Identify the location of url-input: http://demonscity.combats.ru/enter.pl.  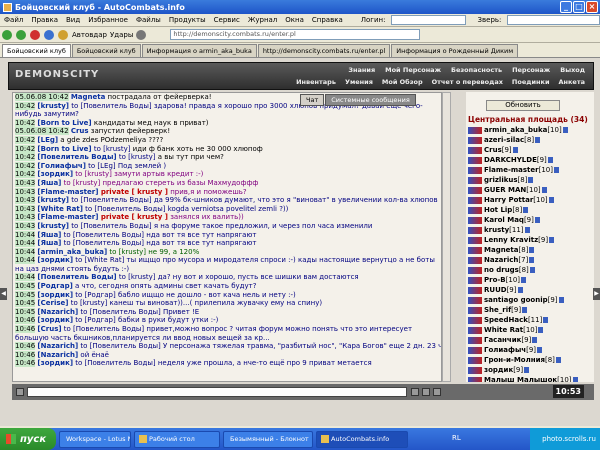
(295, 34).